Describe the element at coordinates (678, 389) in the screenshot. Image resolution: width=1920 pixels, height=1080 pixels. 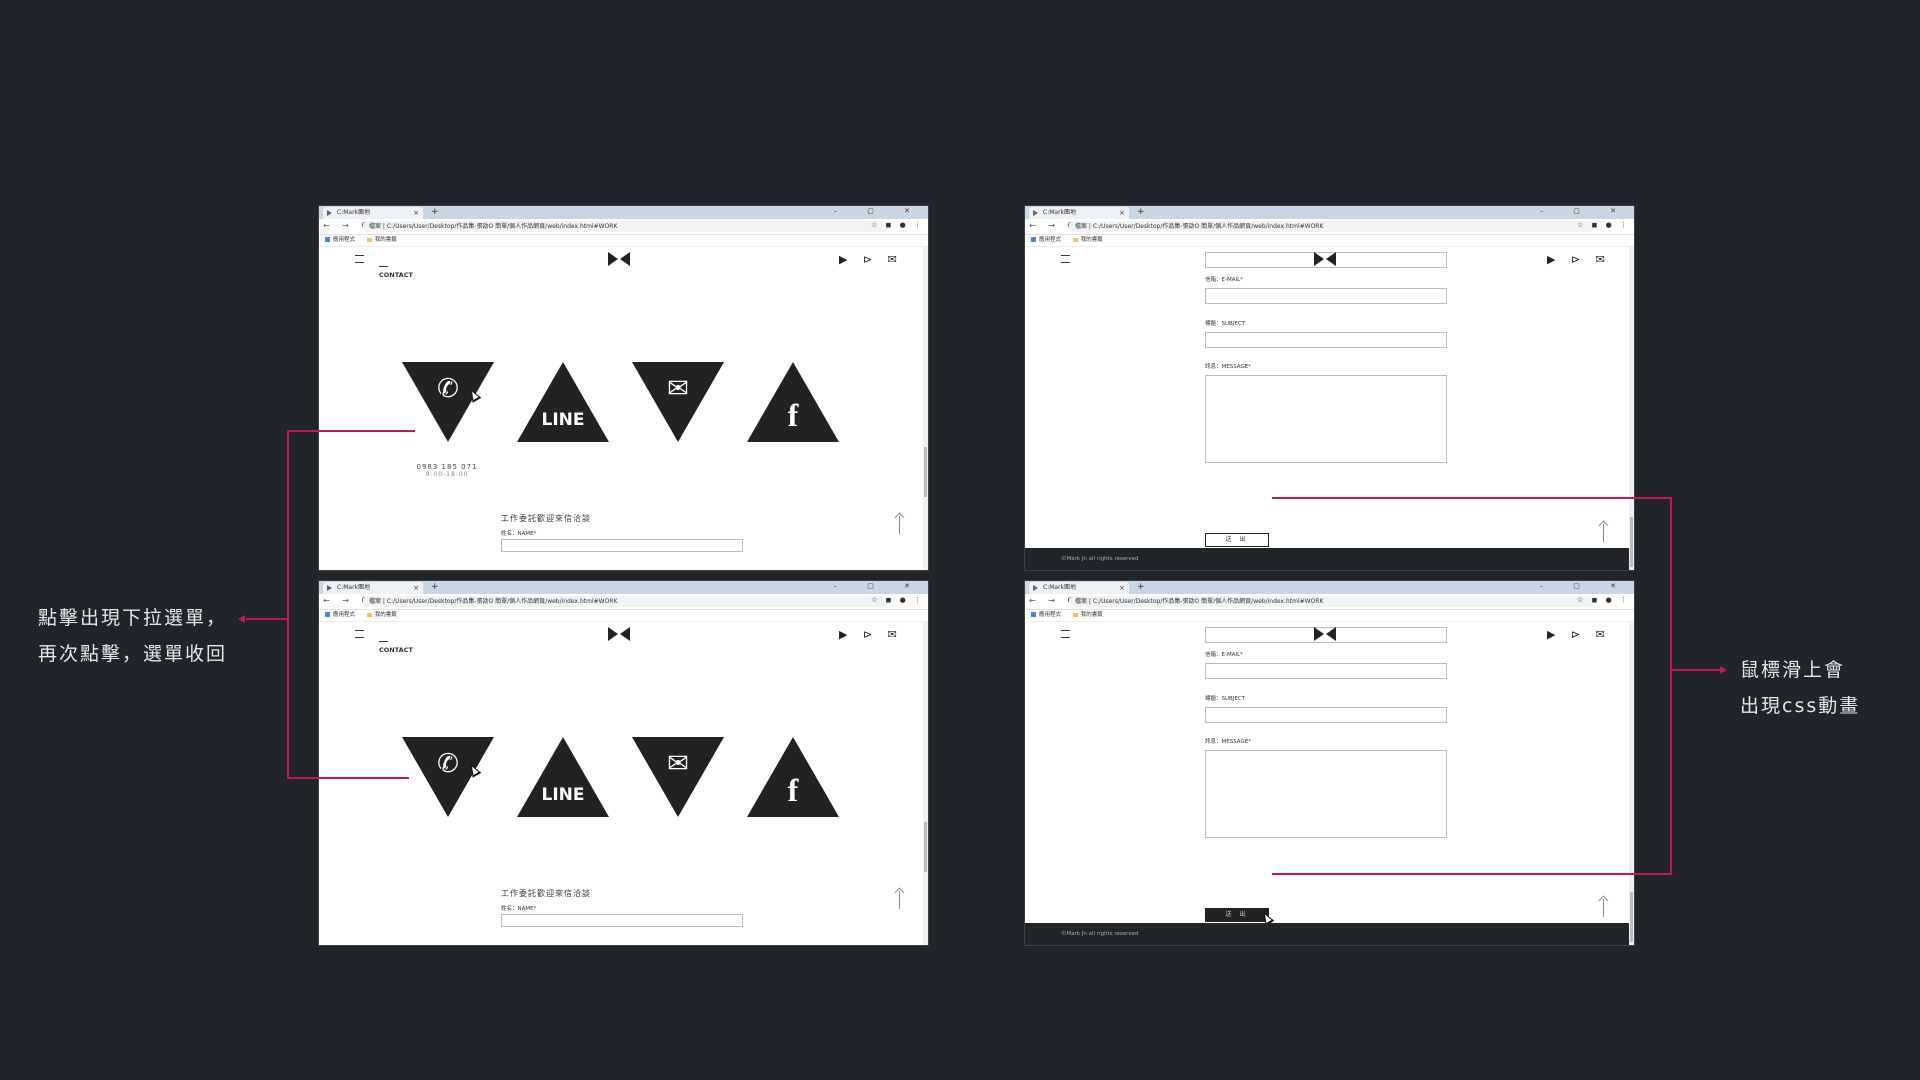
I see `mail-icon: ✉` at that location.